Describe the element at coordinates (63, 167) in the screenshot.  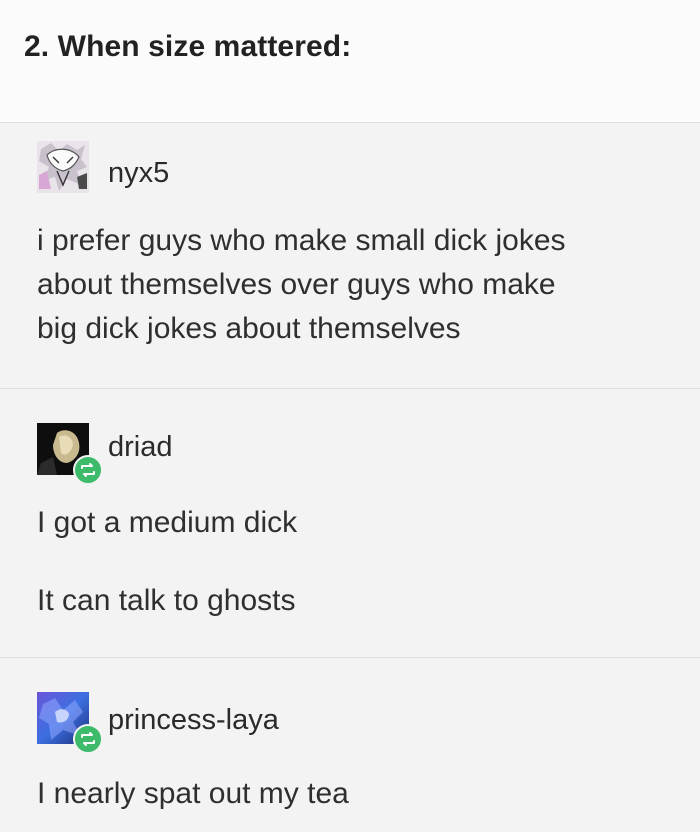
I see `anime-character-avatar-icon` at that location.